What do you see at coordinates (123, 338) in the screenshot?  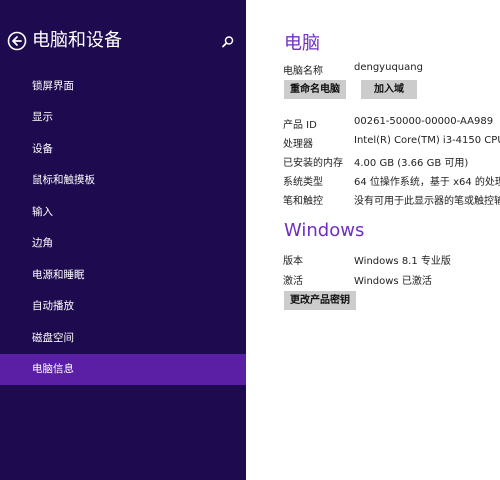 I see `sidebar-item-disk-space: 磁盘空间` at bounding box center [123, 338].